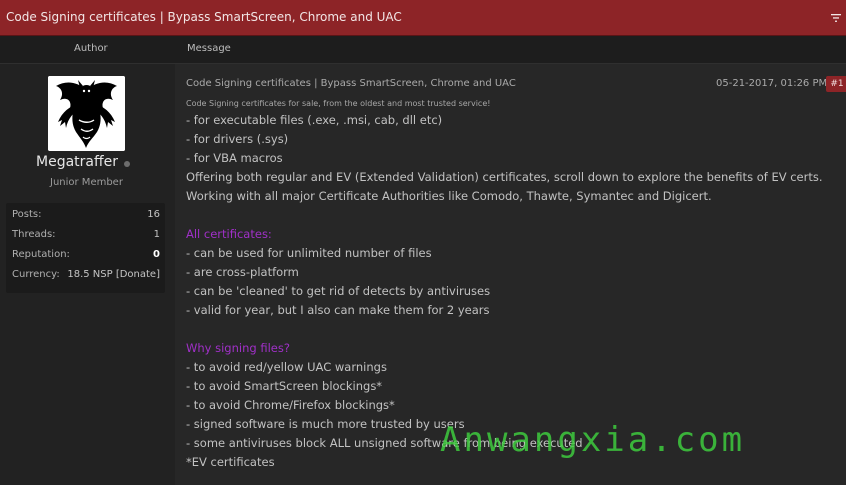 This screenshot has height=485, width=846. What do you see at coordinates (238, 348) in the screenshot?
I see `post-section-heading: Why signing files?` at bounding box center [238, 348].